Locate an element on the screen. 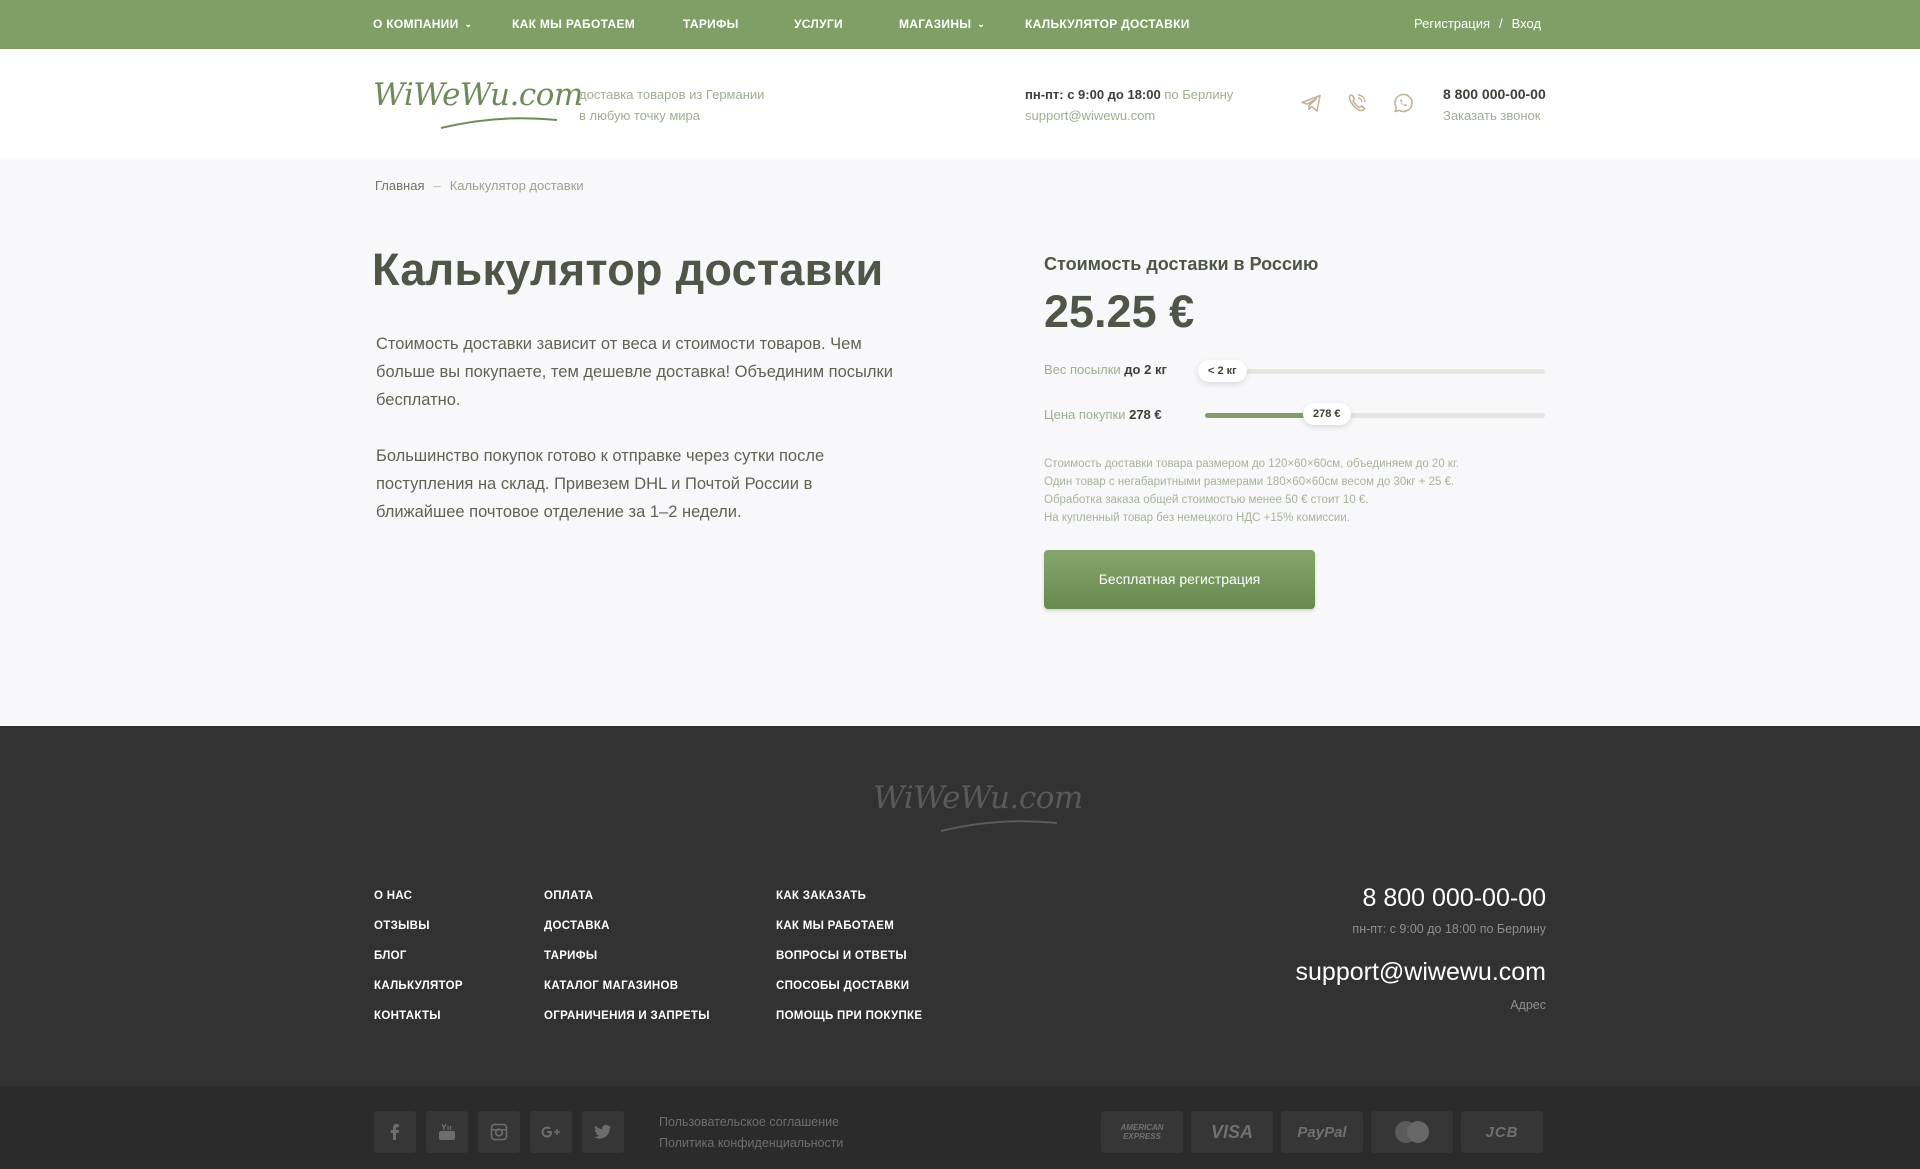  price-label-text: Цена покупки is located at coordinates (1085, 414).